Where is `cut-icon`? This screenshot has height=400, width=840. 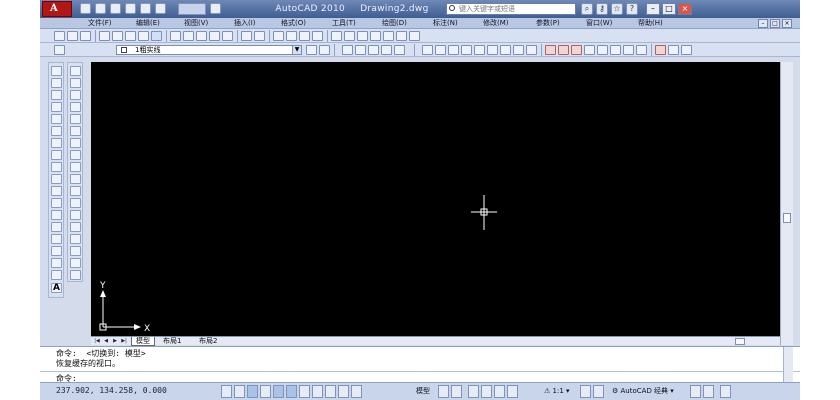 cut-icon is located at coordinates (175, 36).